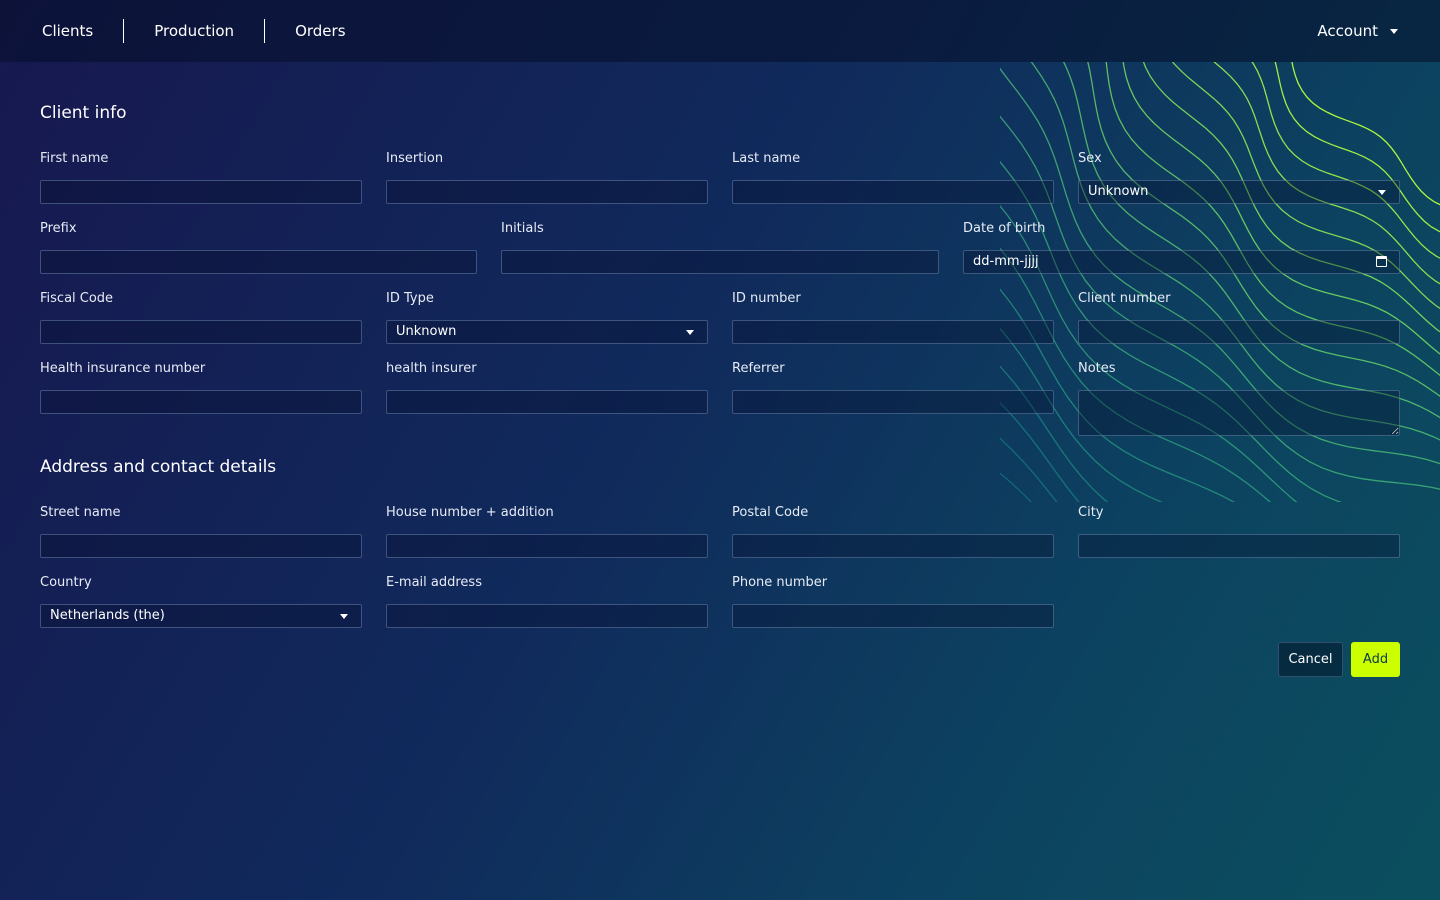  What do you see at coordinates (431, 368) in the screenshot?
I see `health-insurer-label: health insurer` at bounding box center [431, 368].